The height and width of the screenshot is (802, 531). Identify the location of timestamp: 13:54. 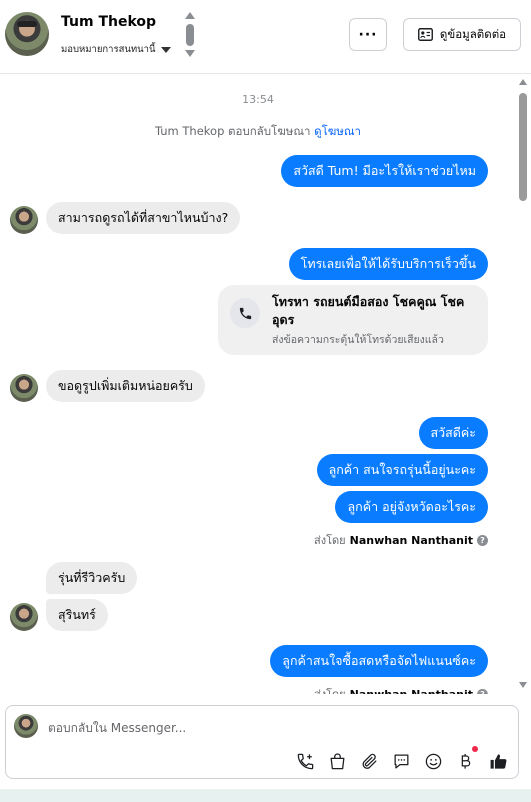
(258, 99).